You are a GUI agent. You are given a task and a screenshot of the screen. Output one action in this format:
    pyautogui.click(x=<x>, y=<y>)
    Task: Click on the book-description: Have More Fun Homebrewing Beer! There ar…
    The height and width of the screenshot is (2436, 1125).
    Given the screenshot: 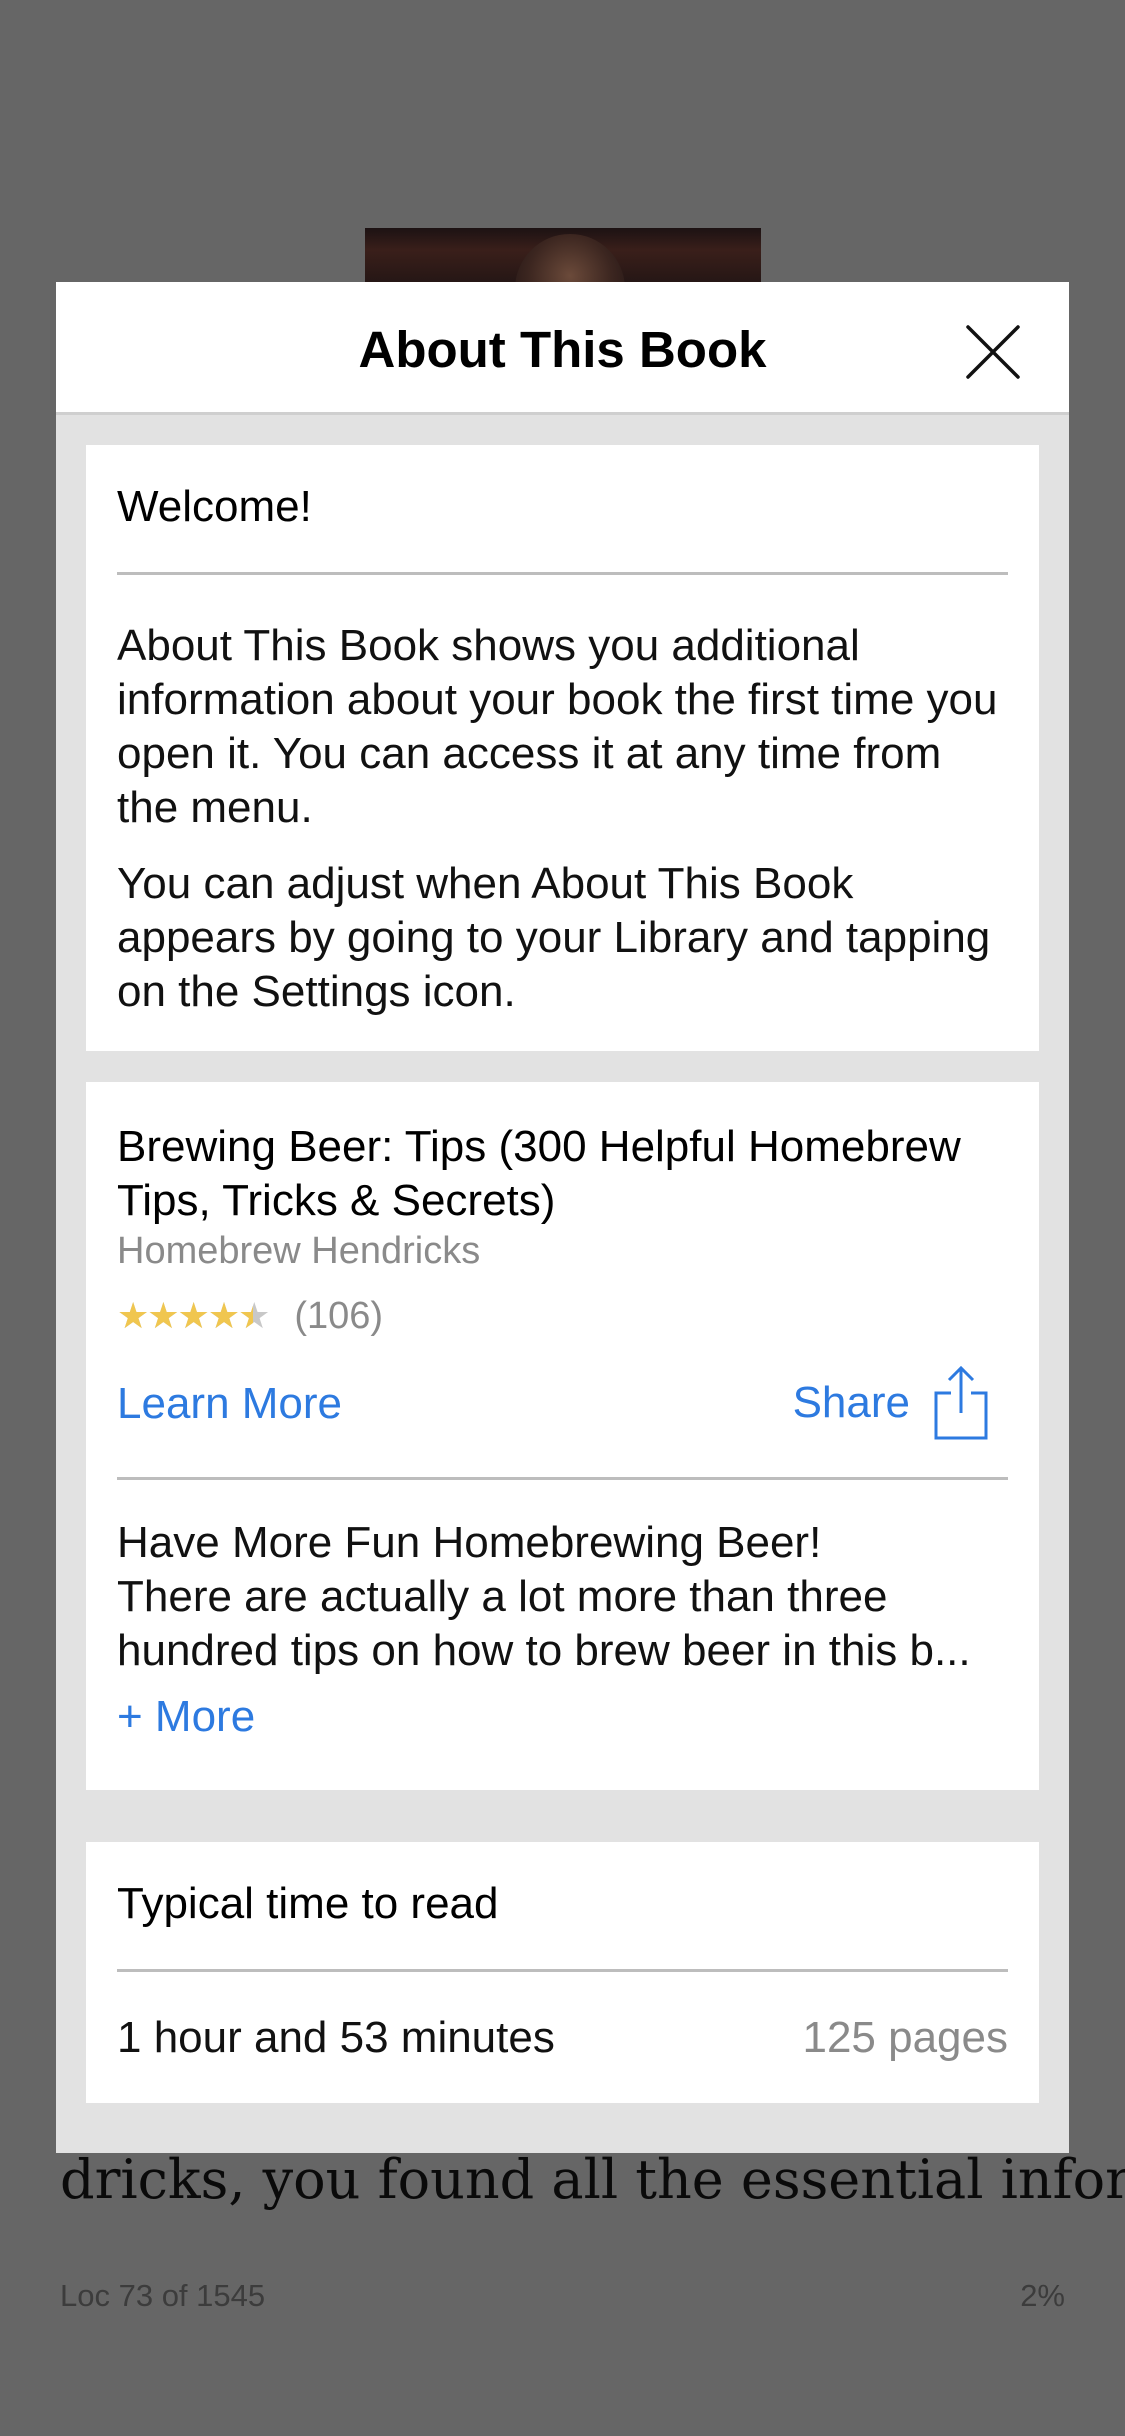 What is the action you would take?
    pyautogui.click(x=562, y=1597)
    